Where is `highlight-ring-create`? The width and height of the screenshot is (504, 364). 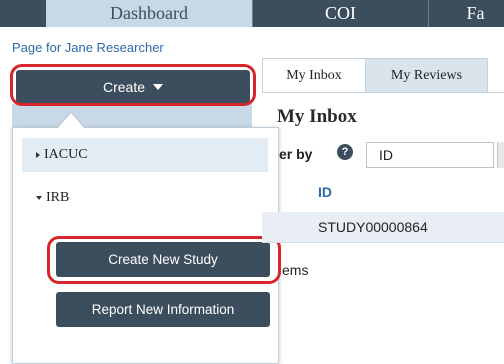 highlight-ring-create is located at coordinates (133, 85).